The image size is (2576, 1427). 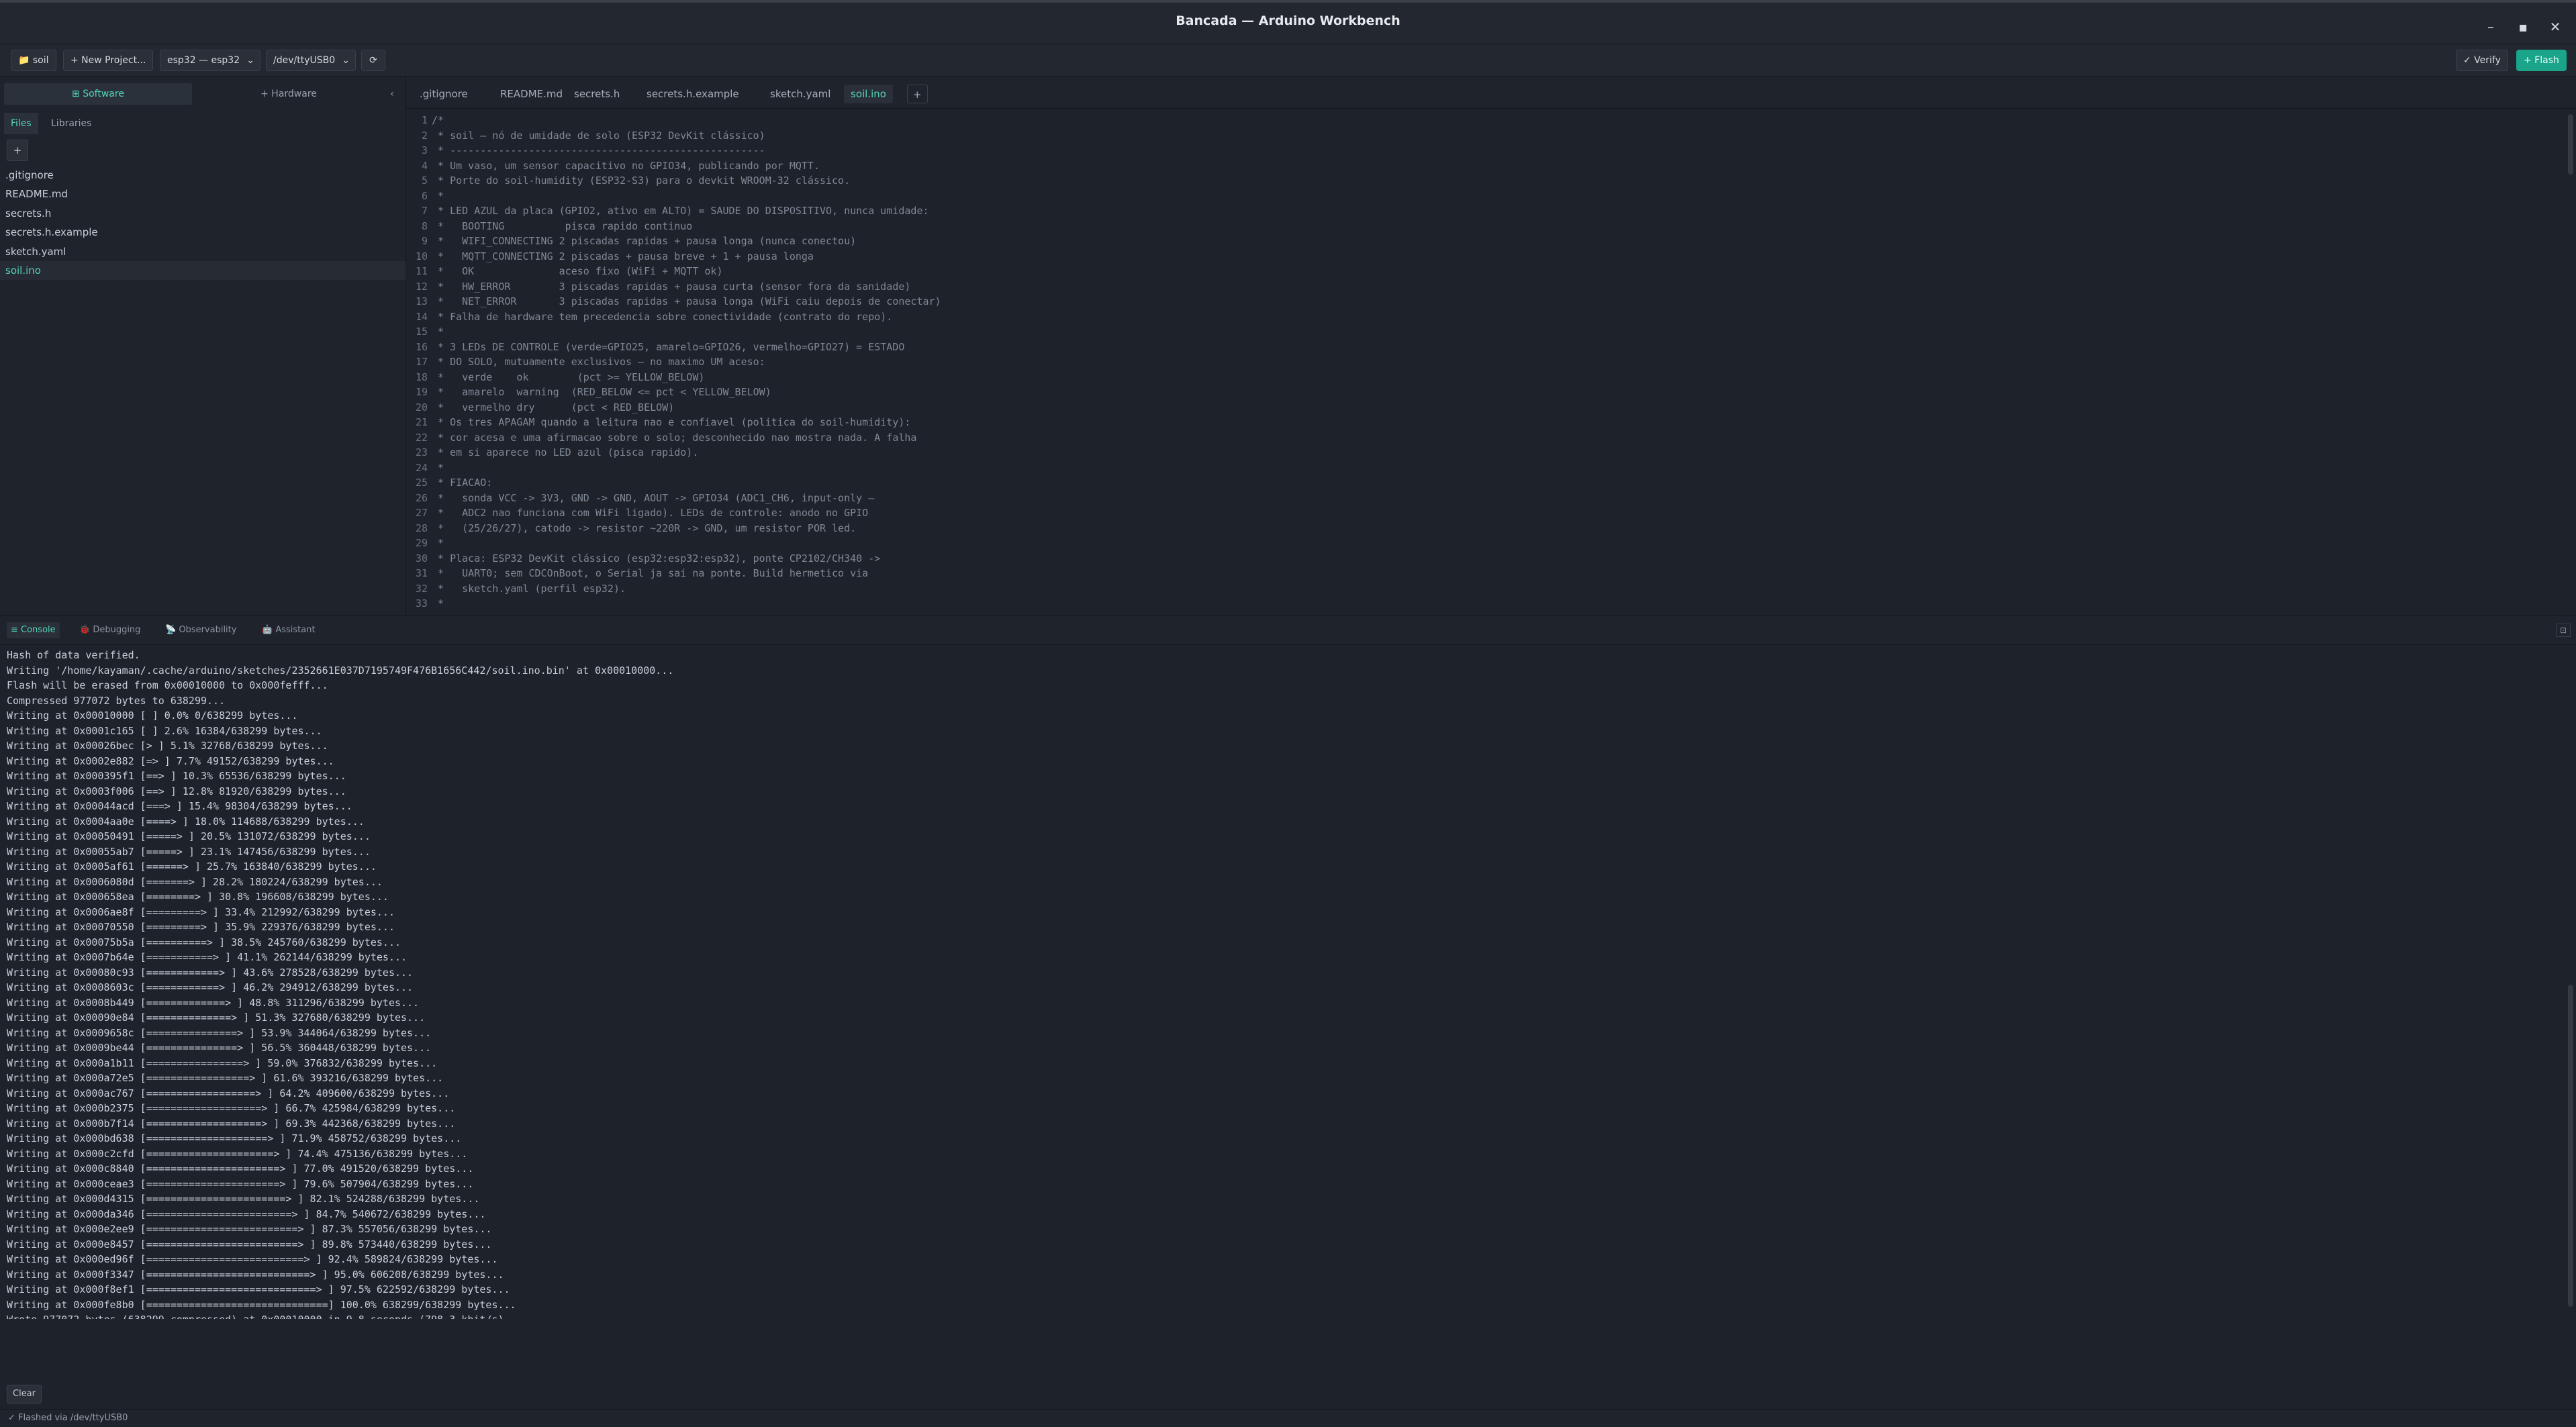 I want to click on editor-scrollbar, so click(x=2570, y=144).